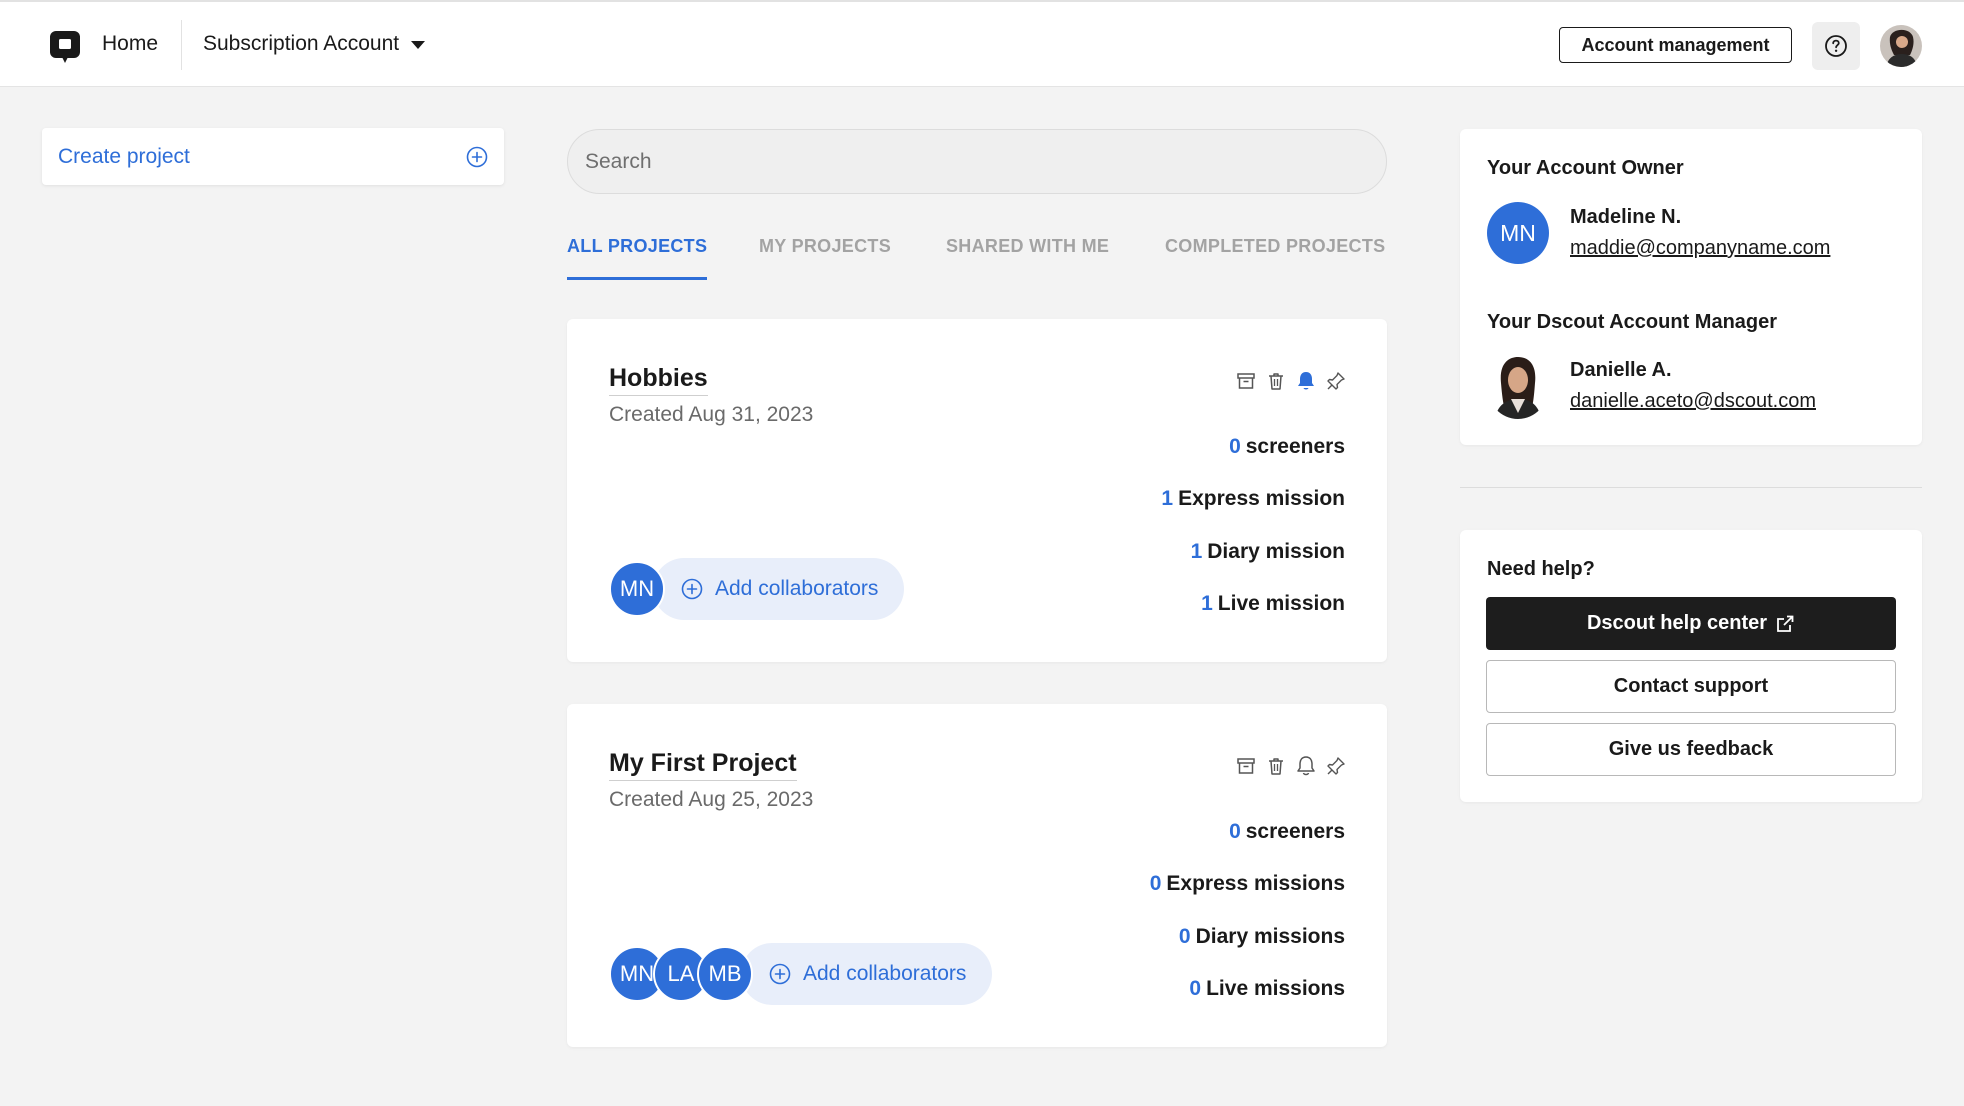 Image resolution: width=1964 pixels, height=1106 pixels. Describe the element at coordinates (637, 589) in the screenshot. I see `collaborator-avatar: MN` at that location.